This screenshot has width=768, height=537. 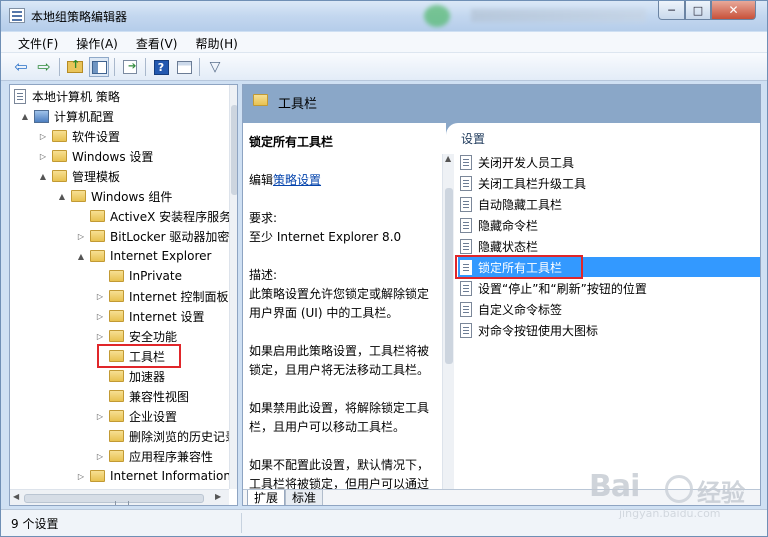 What do you see at coordinates (233, 287) in the screenshot?
I see `tree-vertical-scrollbar` at bounding box center [233, 287].